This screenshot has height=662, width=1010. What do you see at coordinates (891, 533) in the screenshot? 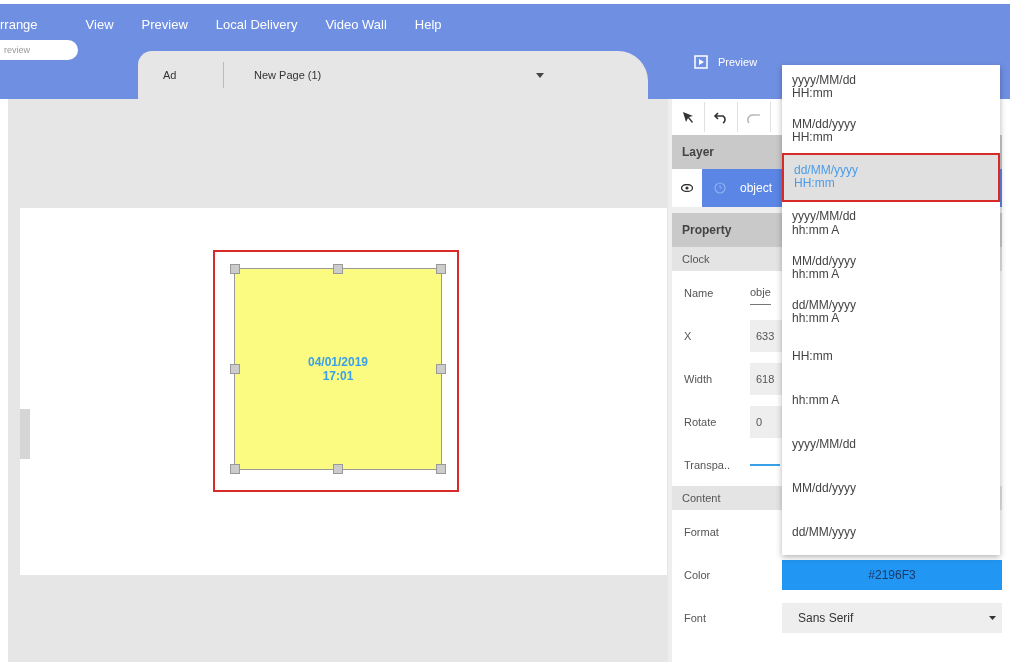
I see `format-option: dd/MM/yyyy` at bounding box center [891, 533].